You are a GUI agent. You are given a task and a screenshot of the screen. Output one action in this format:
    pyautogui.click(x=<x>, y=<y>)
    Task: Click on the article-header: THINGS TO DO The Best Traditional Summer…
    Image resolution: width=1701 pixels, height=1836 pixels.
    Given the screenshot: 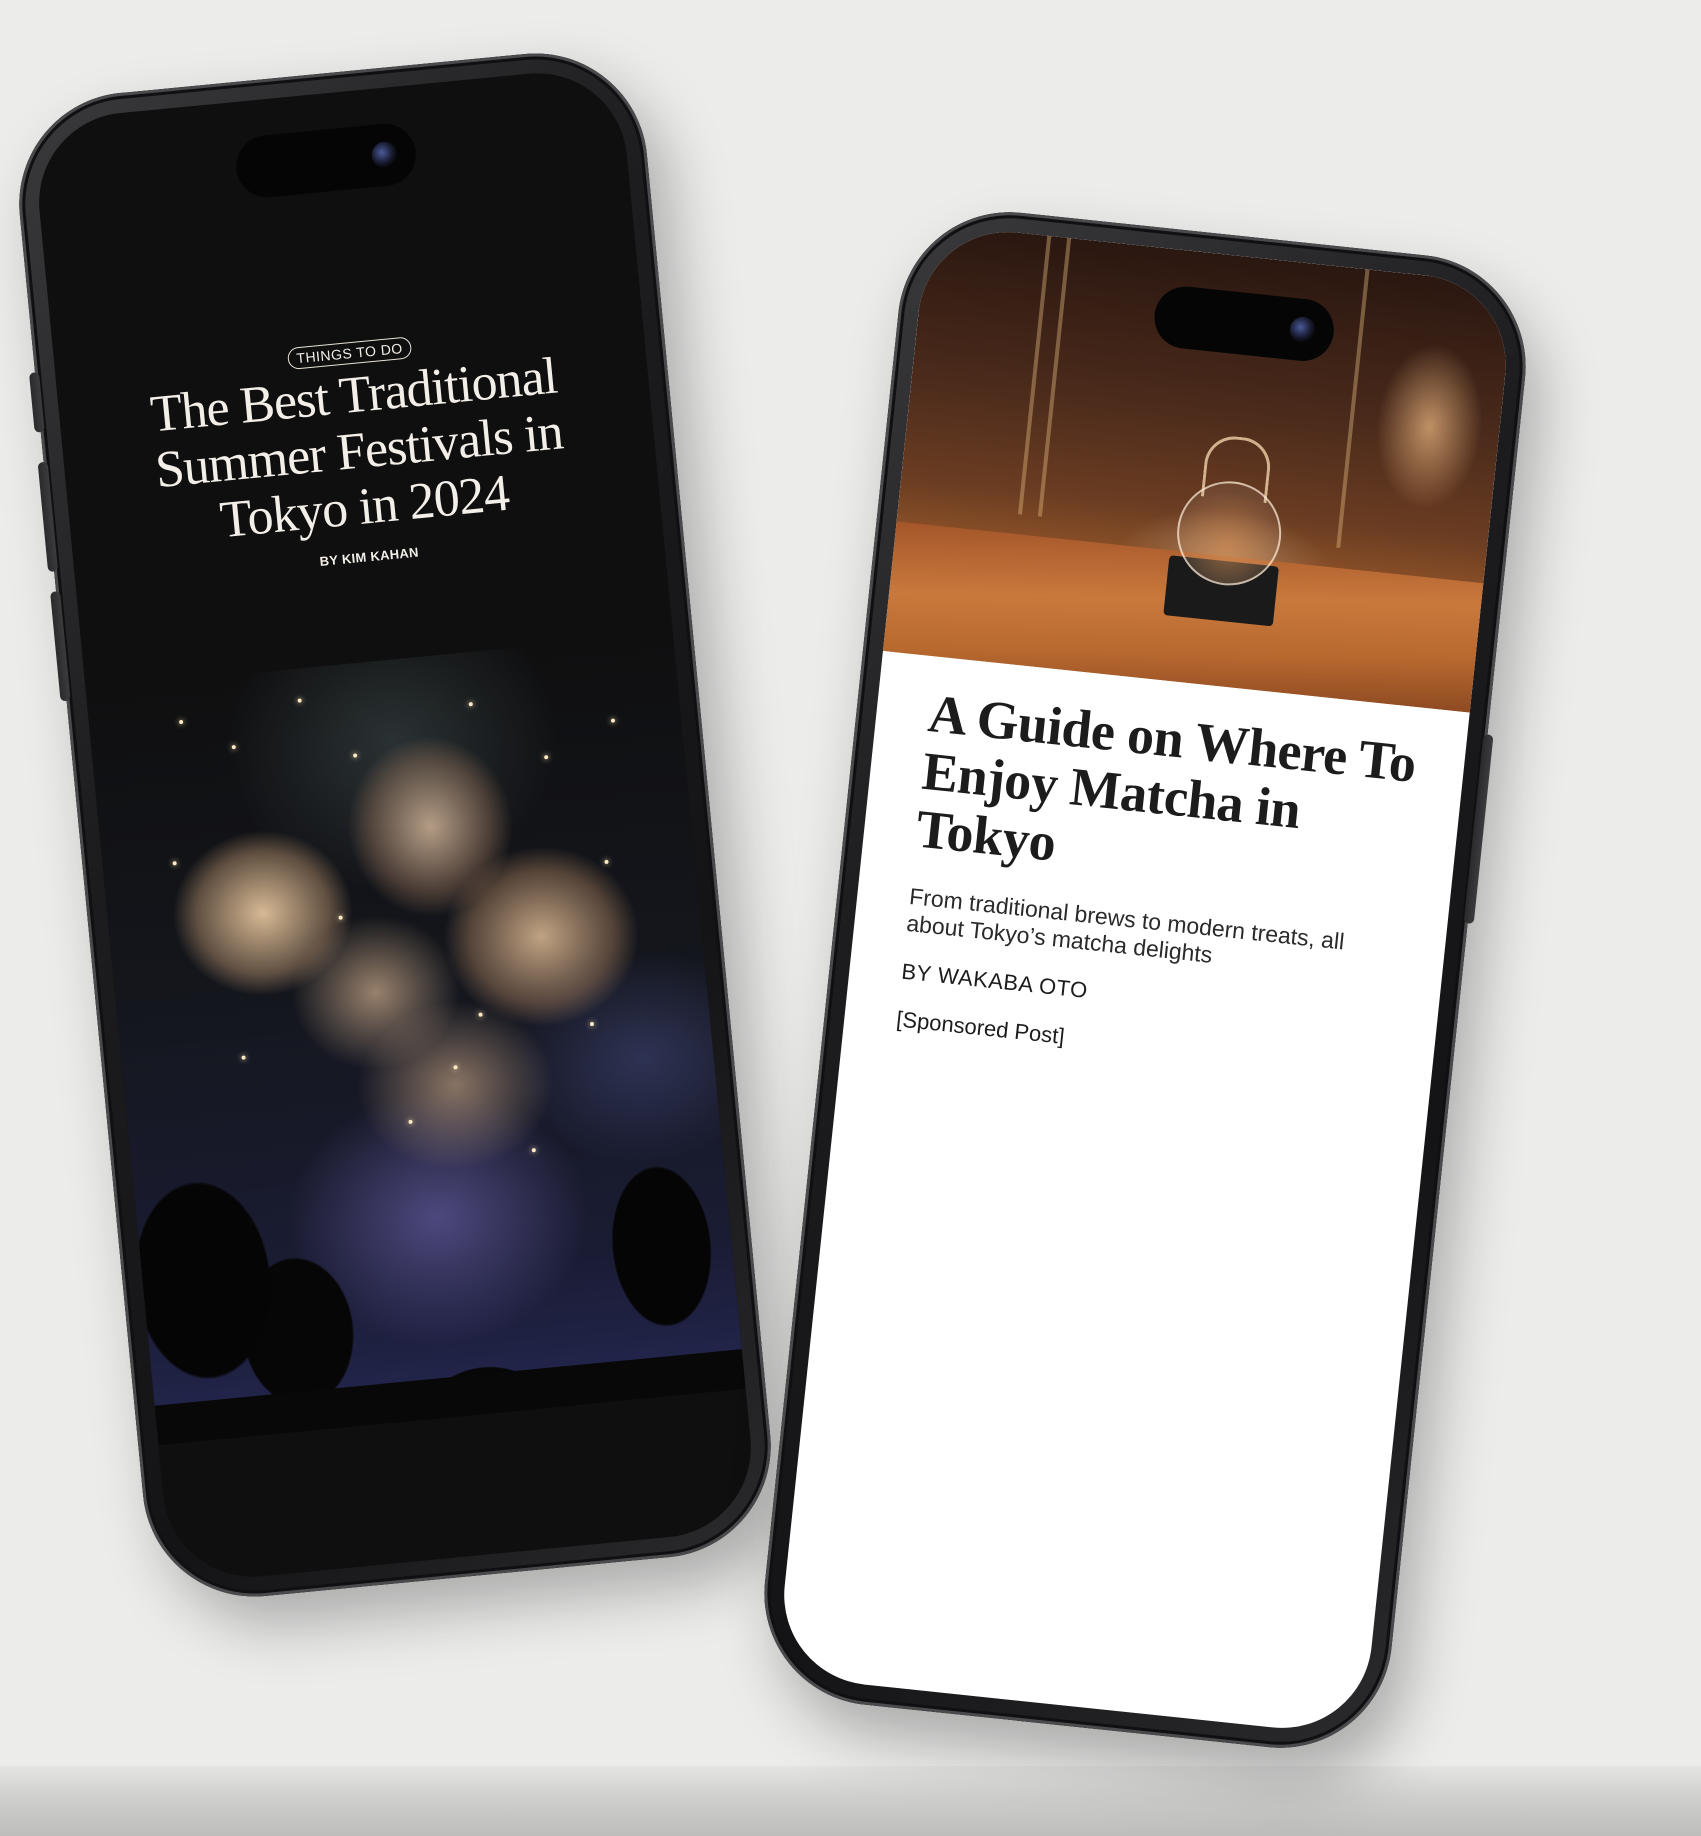 What is the action you would take?
    pyautogui.click(x=359, y=453)
    